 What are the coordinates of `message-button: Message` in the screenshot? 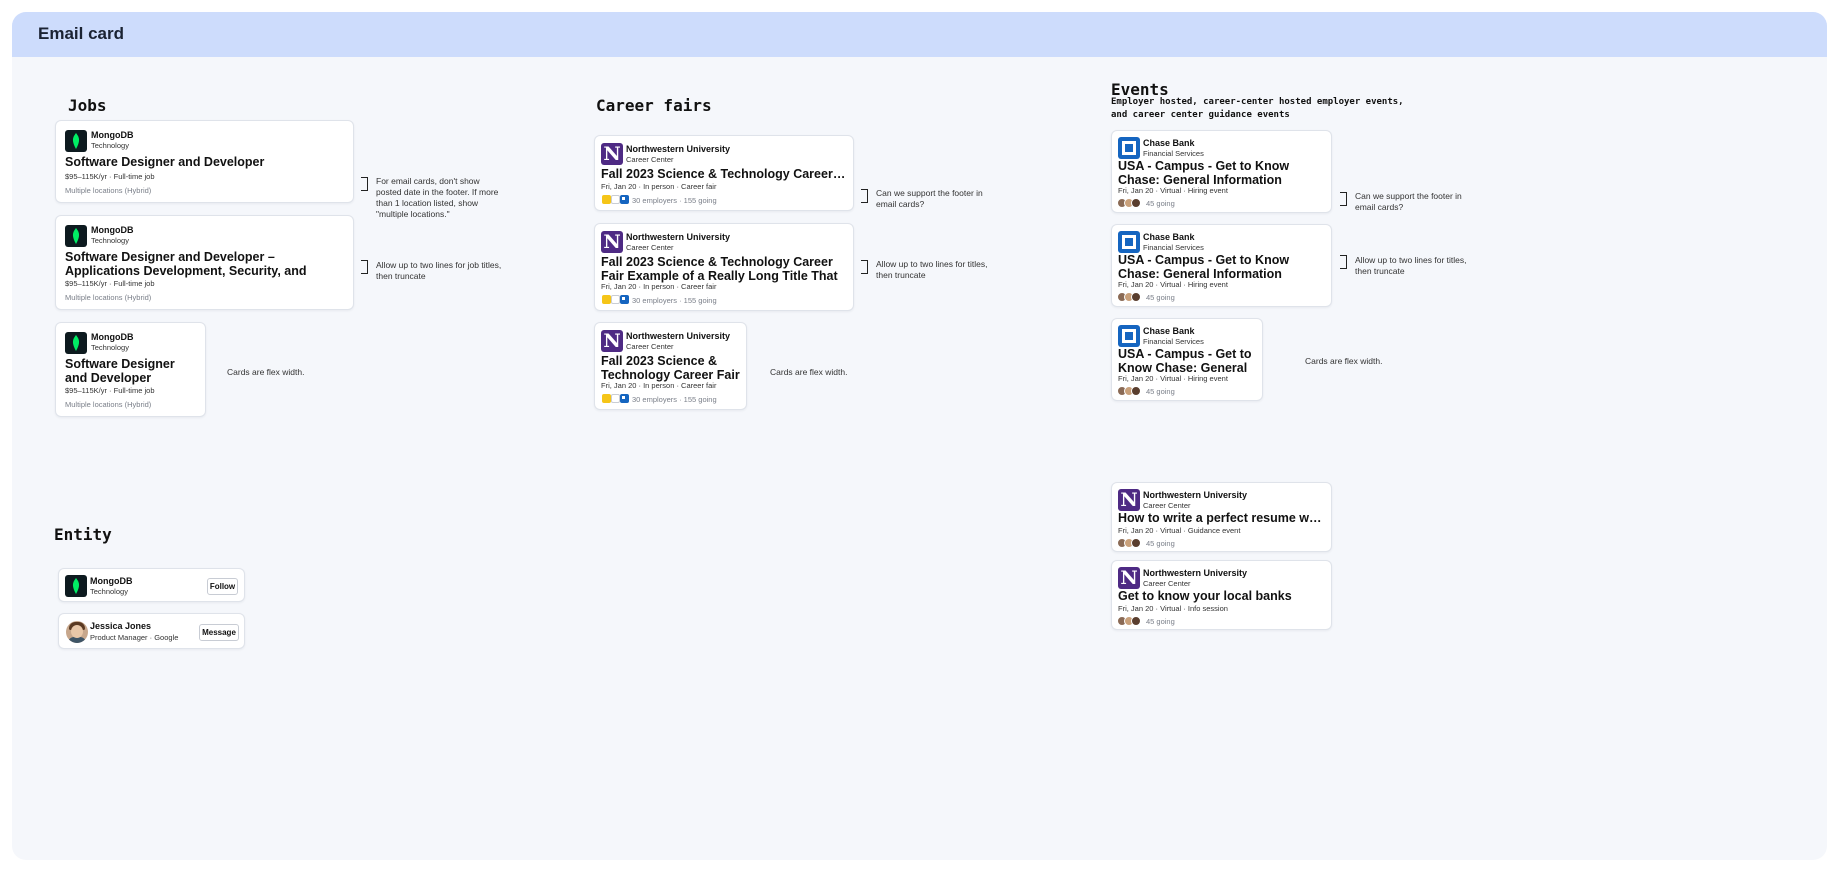 It's located at (219, 632).